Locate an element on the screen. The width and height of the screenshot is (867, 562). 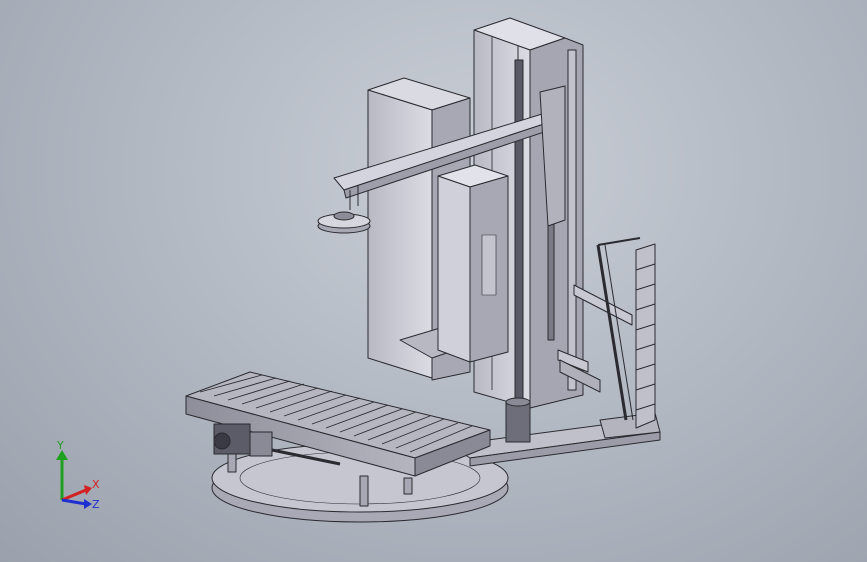
mast-gearmotor is located at coordinates (518, 420).